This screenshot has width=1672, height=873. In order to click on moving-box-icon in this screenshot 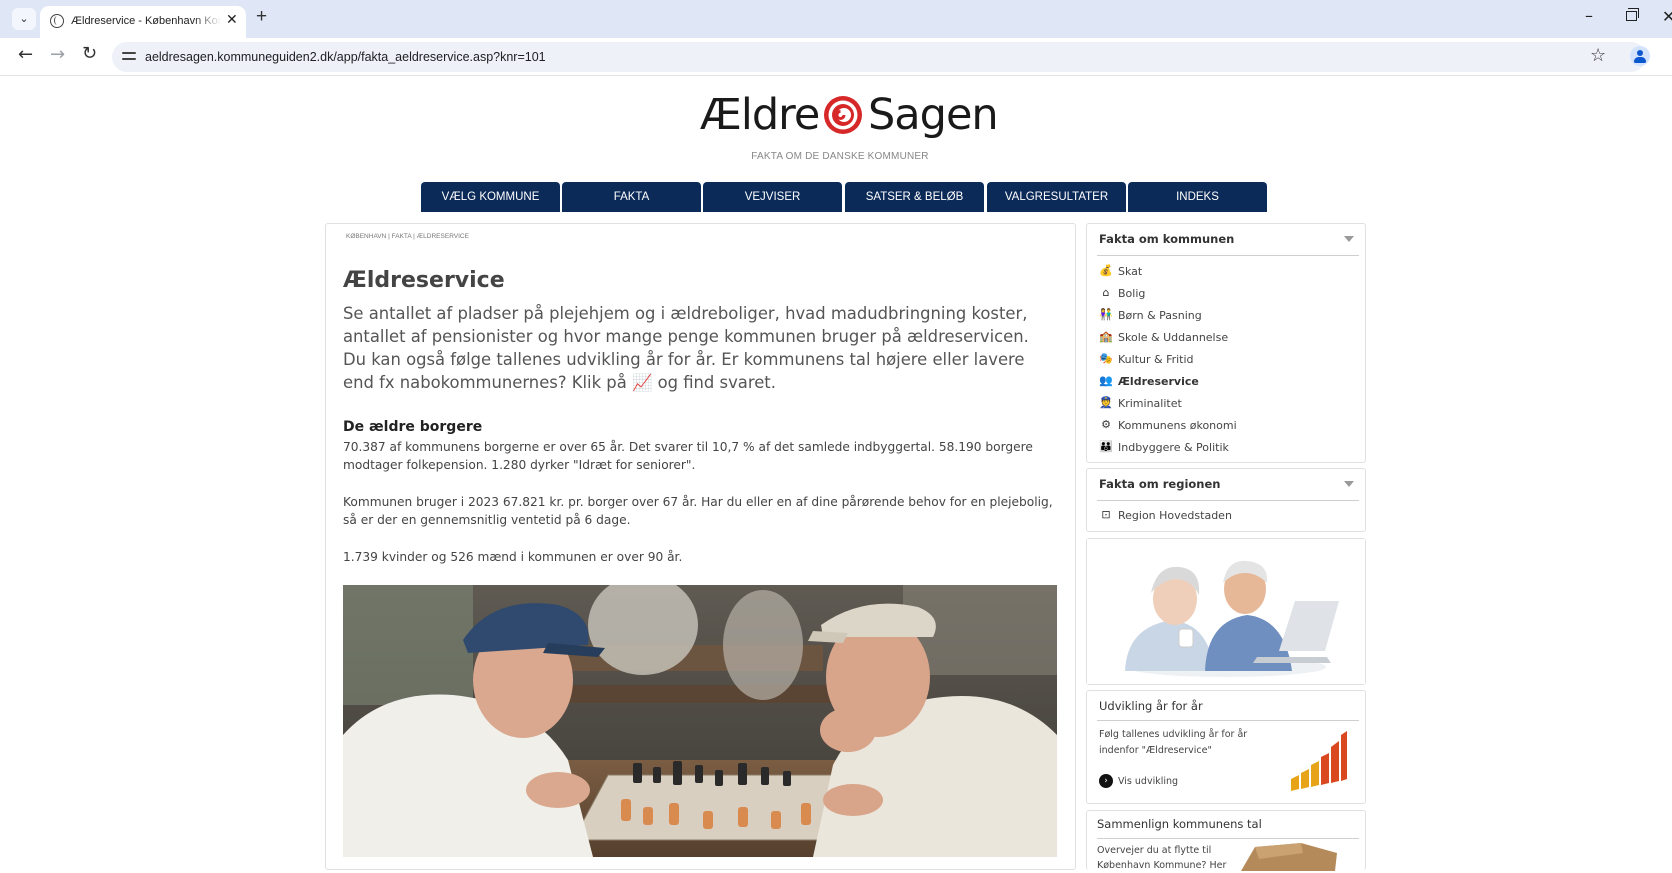, I will do `click(1289, 857)`.